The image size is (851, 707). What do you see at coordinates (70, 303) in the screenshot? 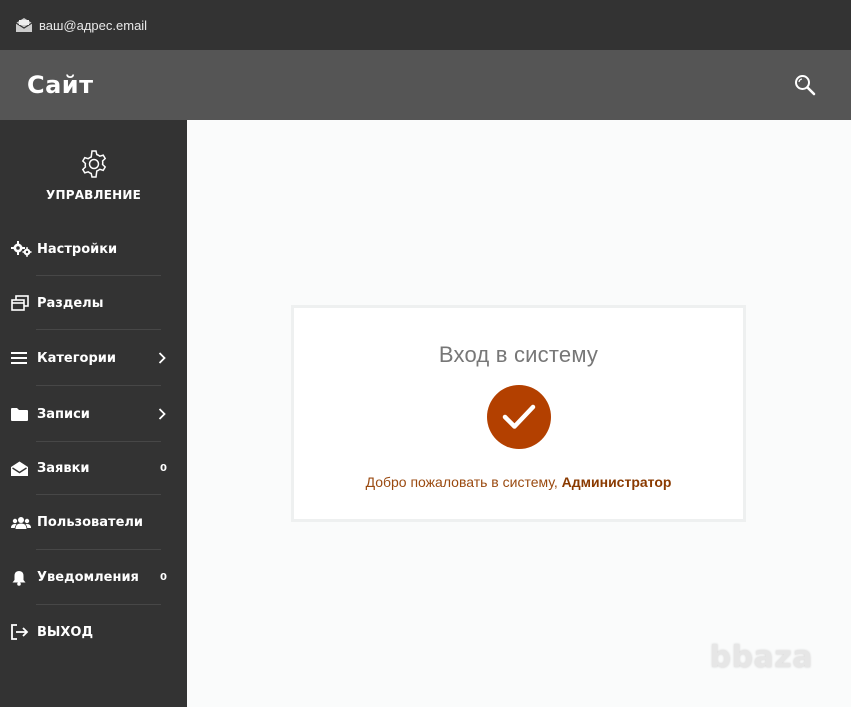
I see `sidebar-item-label: Разделы` at bounding box center [70, 303].